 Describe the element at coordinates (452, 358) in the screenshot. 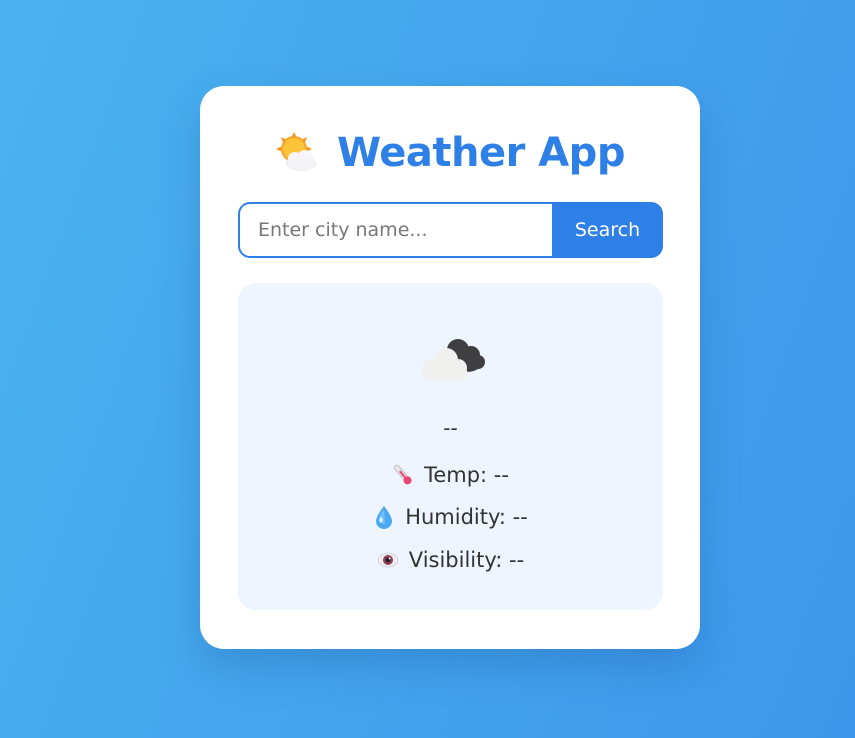

I see `cloud-icon` at that location.